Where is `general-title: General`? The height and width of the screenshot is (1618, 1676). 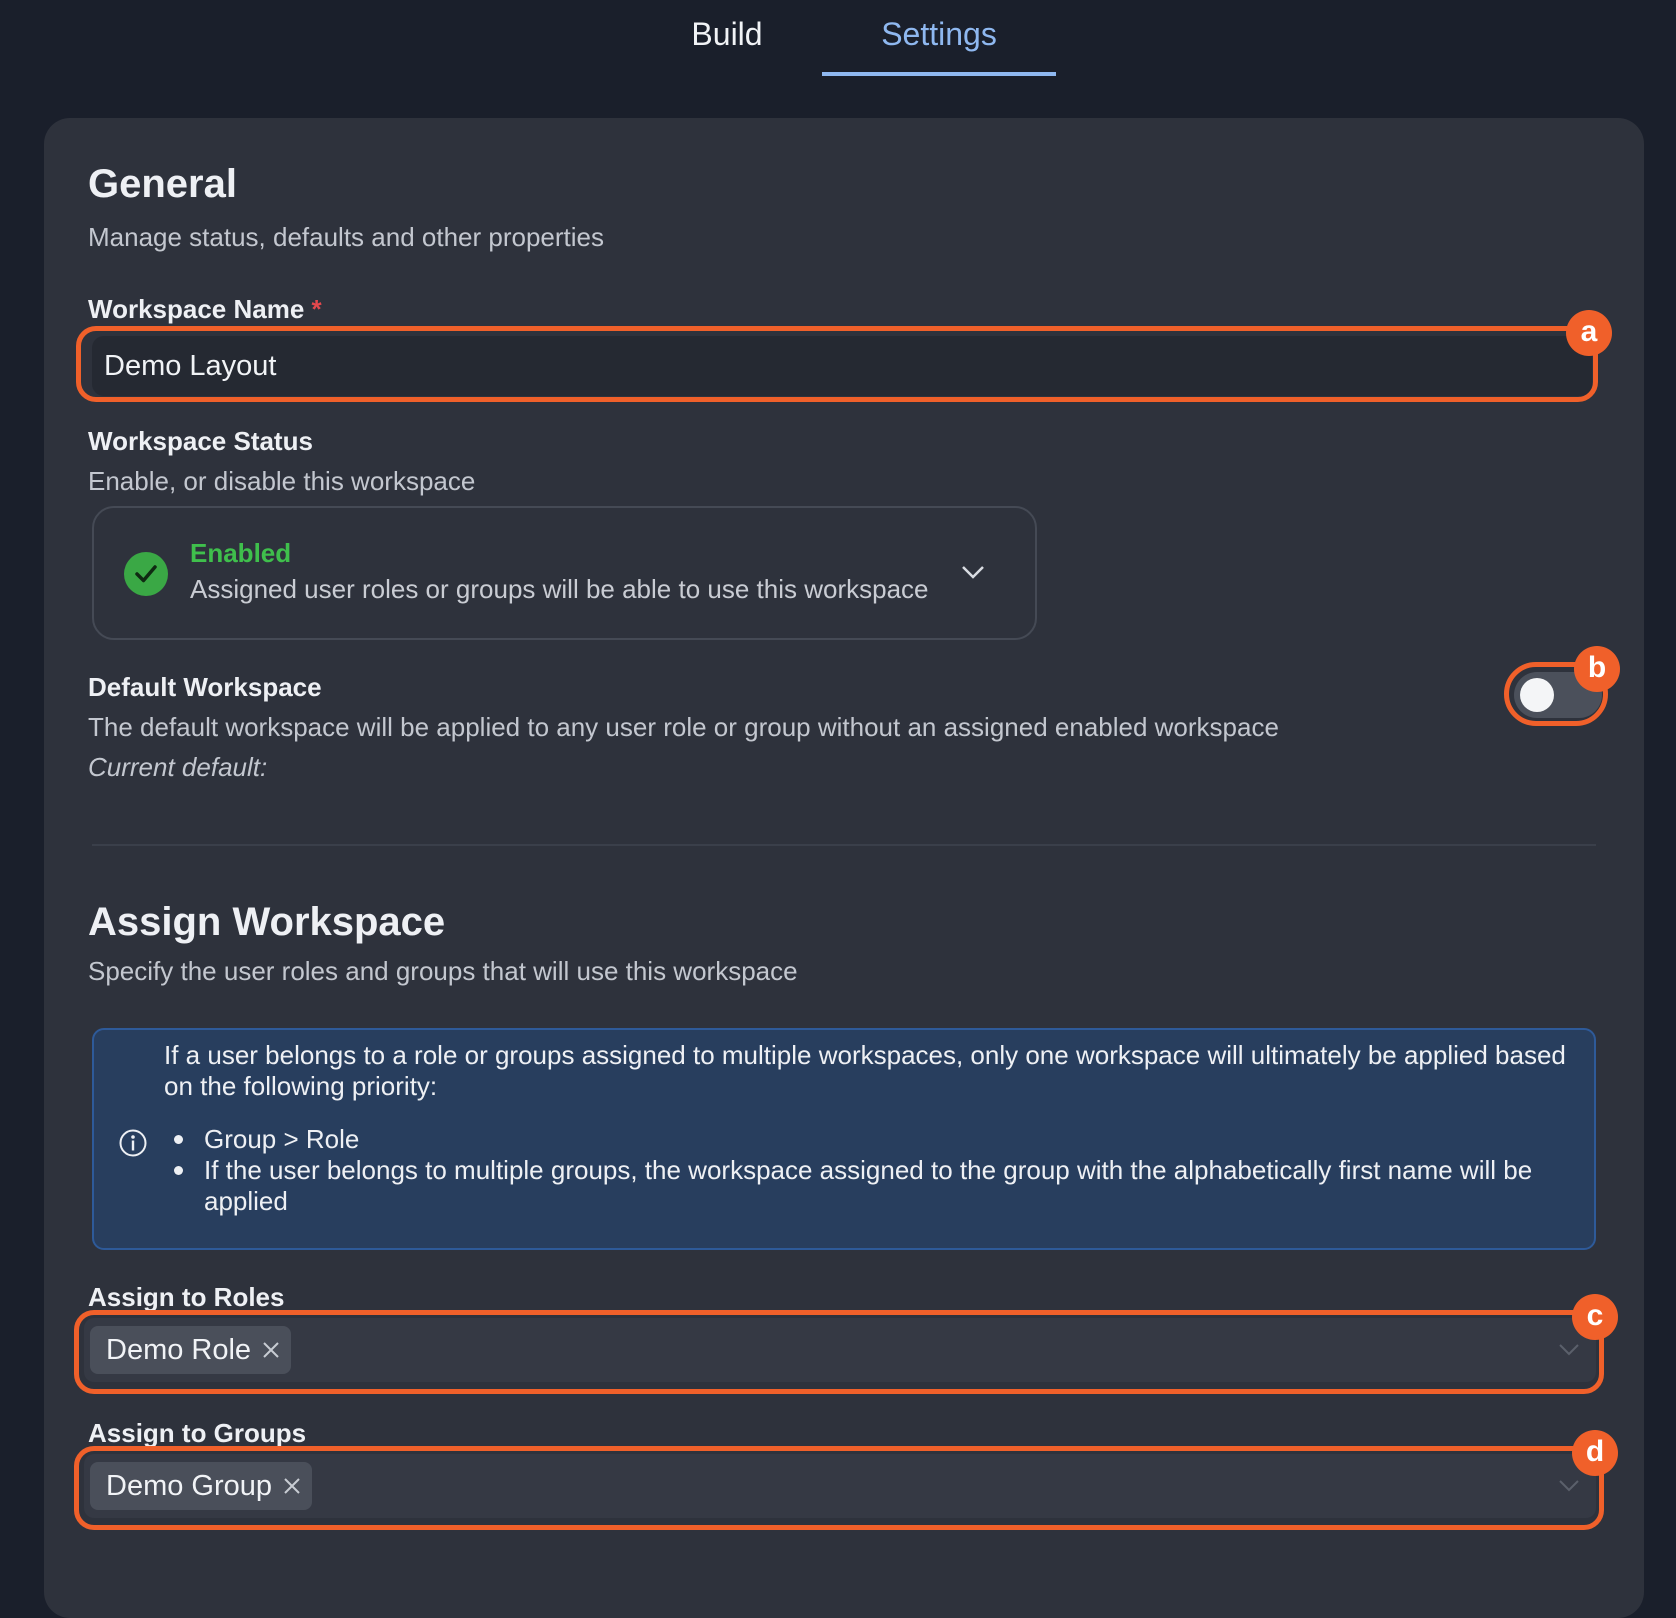 general-title: General is located at coordinates (162, 184).